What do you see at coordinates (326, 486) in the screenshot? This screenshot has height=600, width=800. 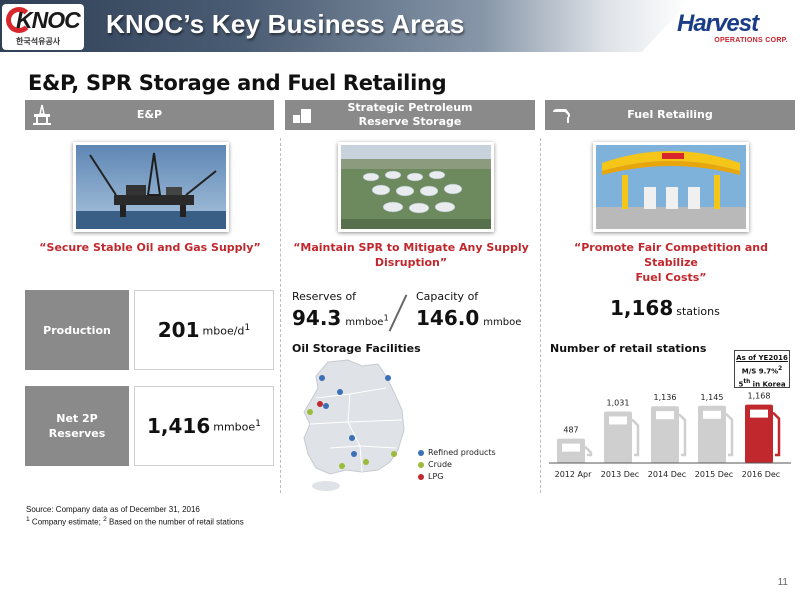 I see `jeju-island-shape` at bounding box center [326, 486].